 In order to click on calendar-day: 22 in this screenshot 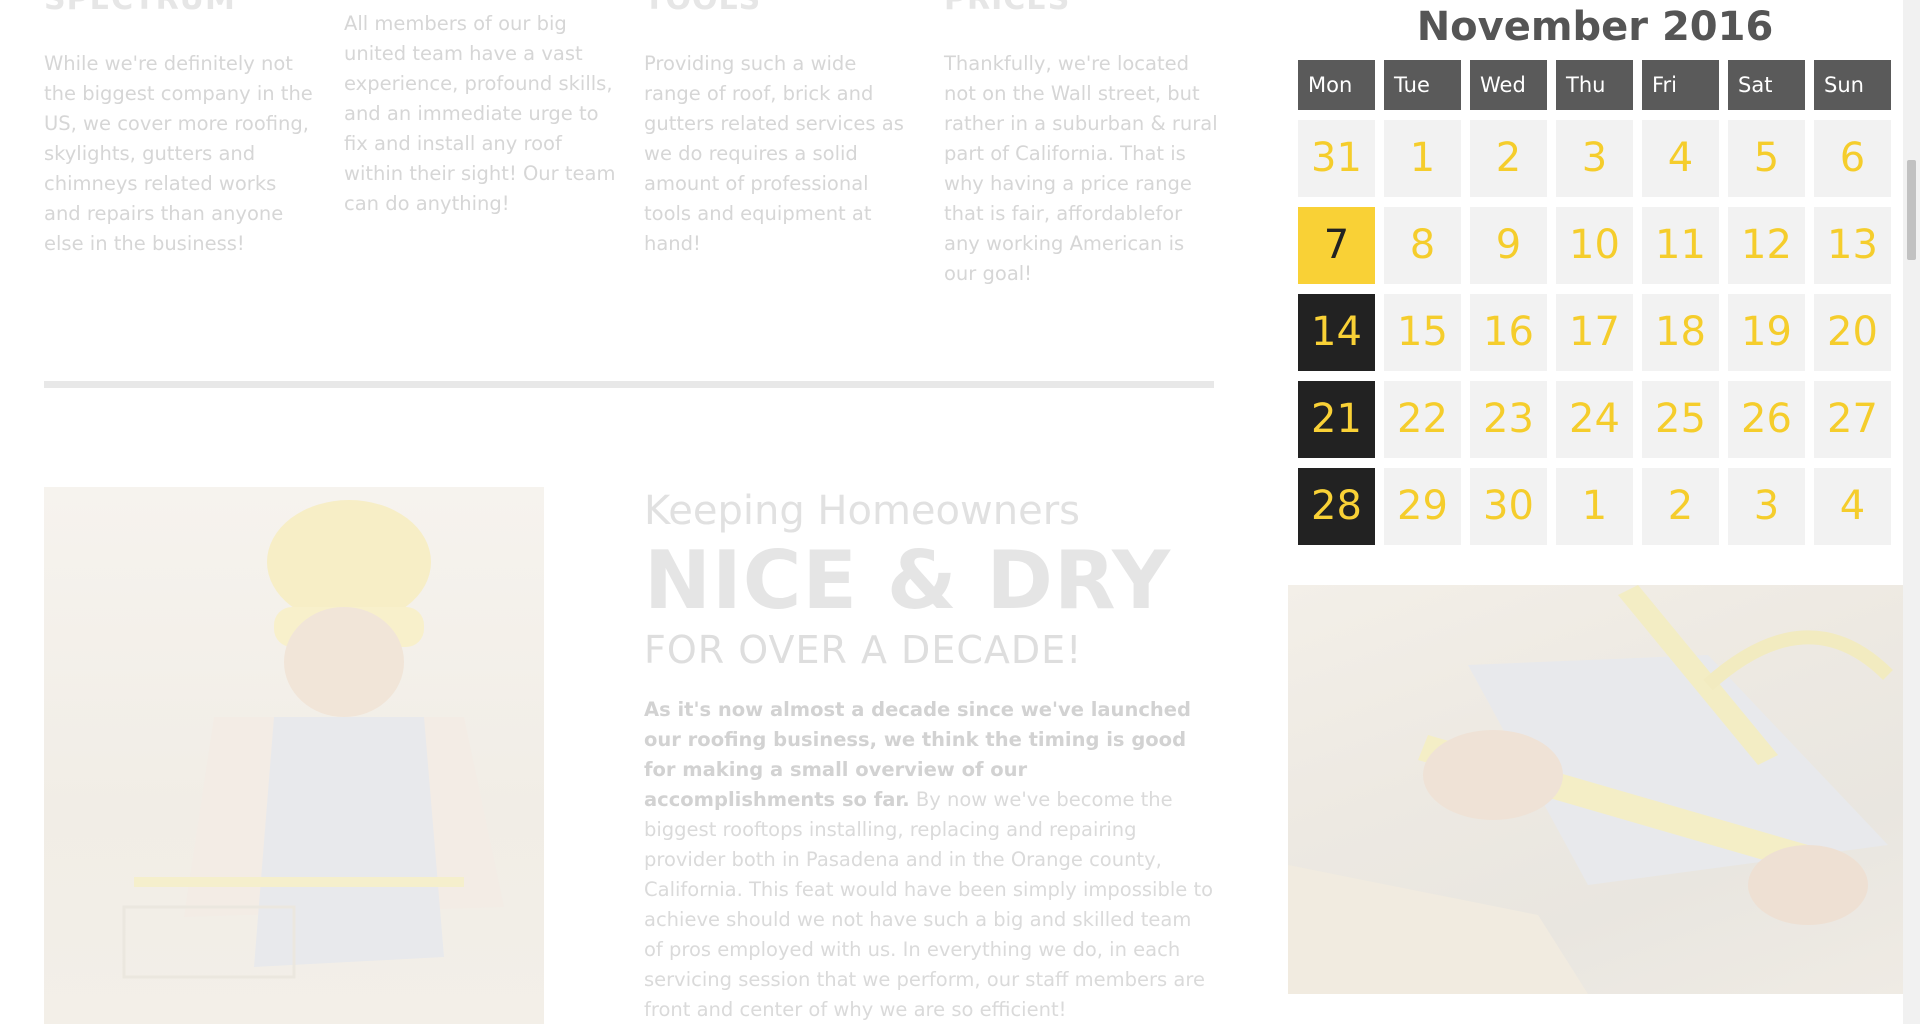, I will do `click(1422, 419)`.